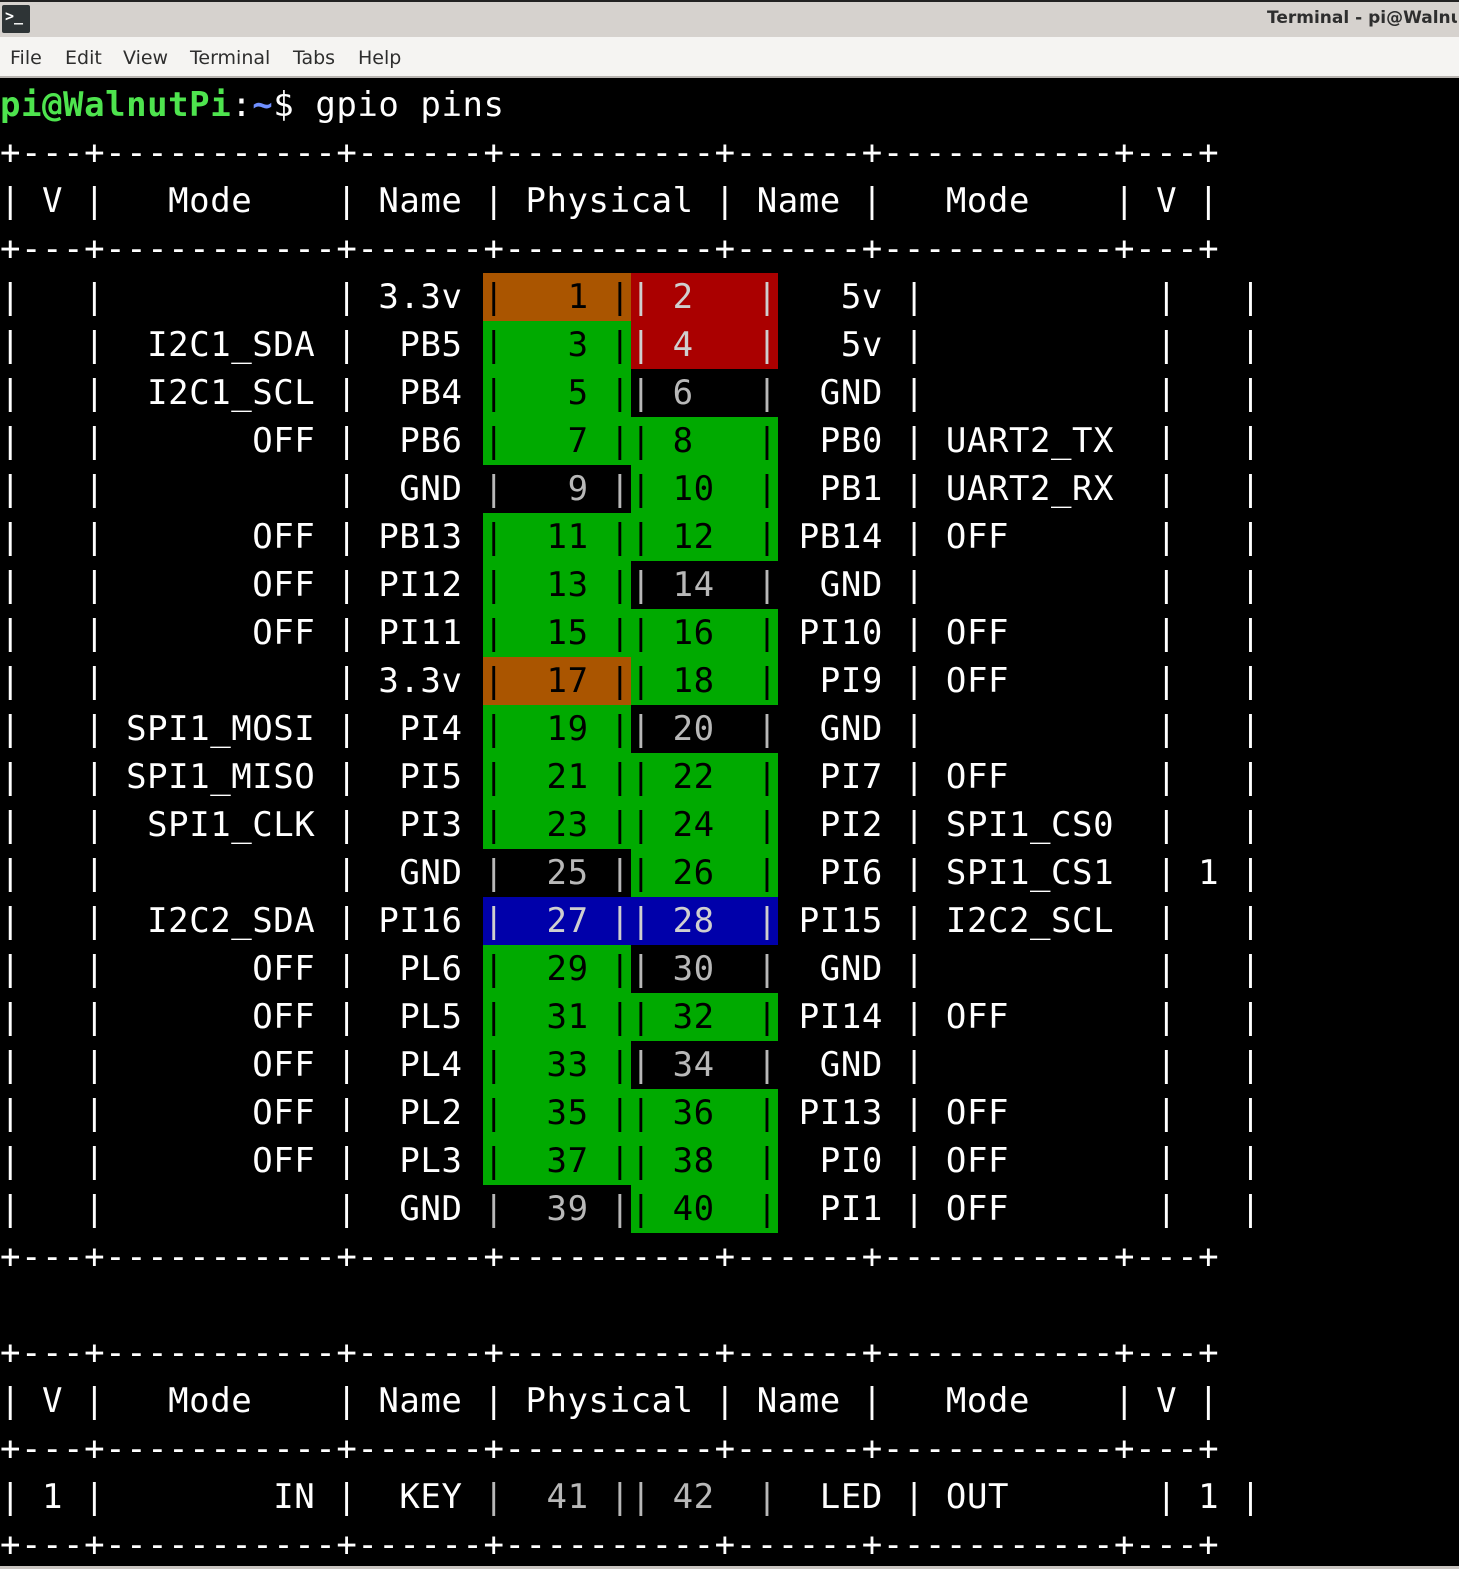 The height and width of the screenshot is (1569, 1459). I want to click on left-name-cell: PL3, so click(420, 1161).